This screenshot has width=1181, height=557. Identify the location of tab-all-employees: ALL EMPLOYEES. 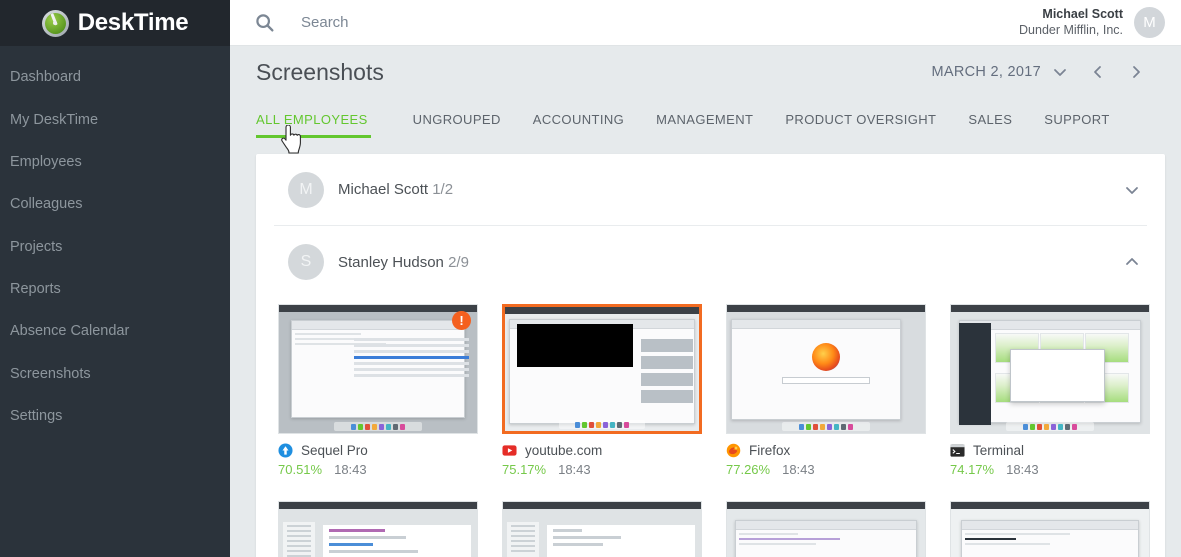
(320, 125).